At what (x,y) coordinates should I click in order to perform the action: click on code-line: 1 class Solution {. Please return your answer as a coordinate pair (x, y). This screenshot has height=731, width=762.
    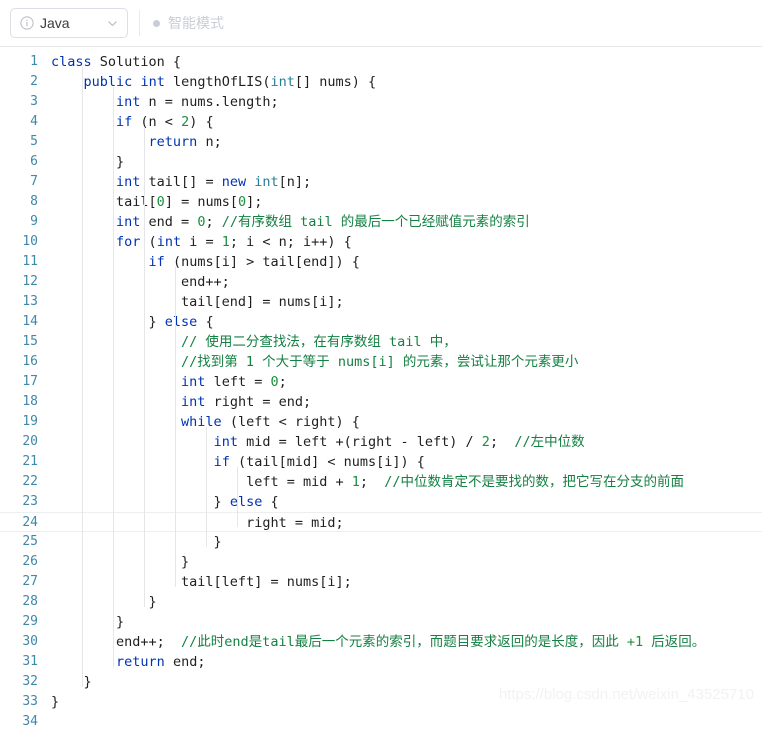
    Looking at the image, I should click on (381, 62).